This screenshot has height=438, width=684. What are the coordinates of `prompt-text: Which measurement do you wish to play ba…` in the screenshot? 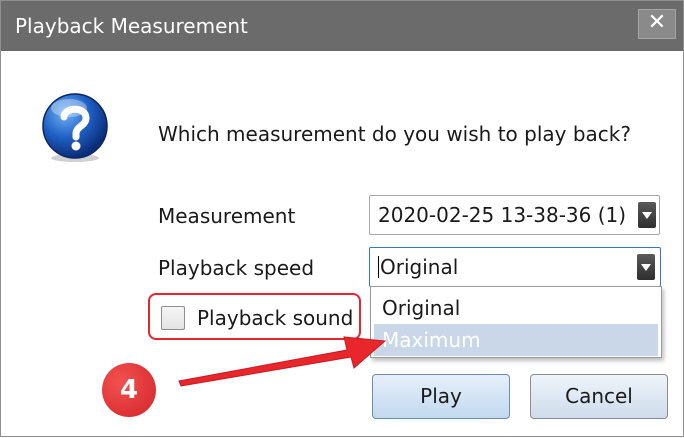 It's located at (394, 134).